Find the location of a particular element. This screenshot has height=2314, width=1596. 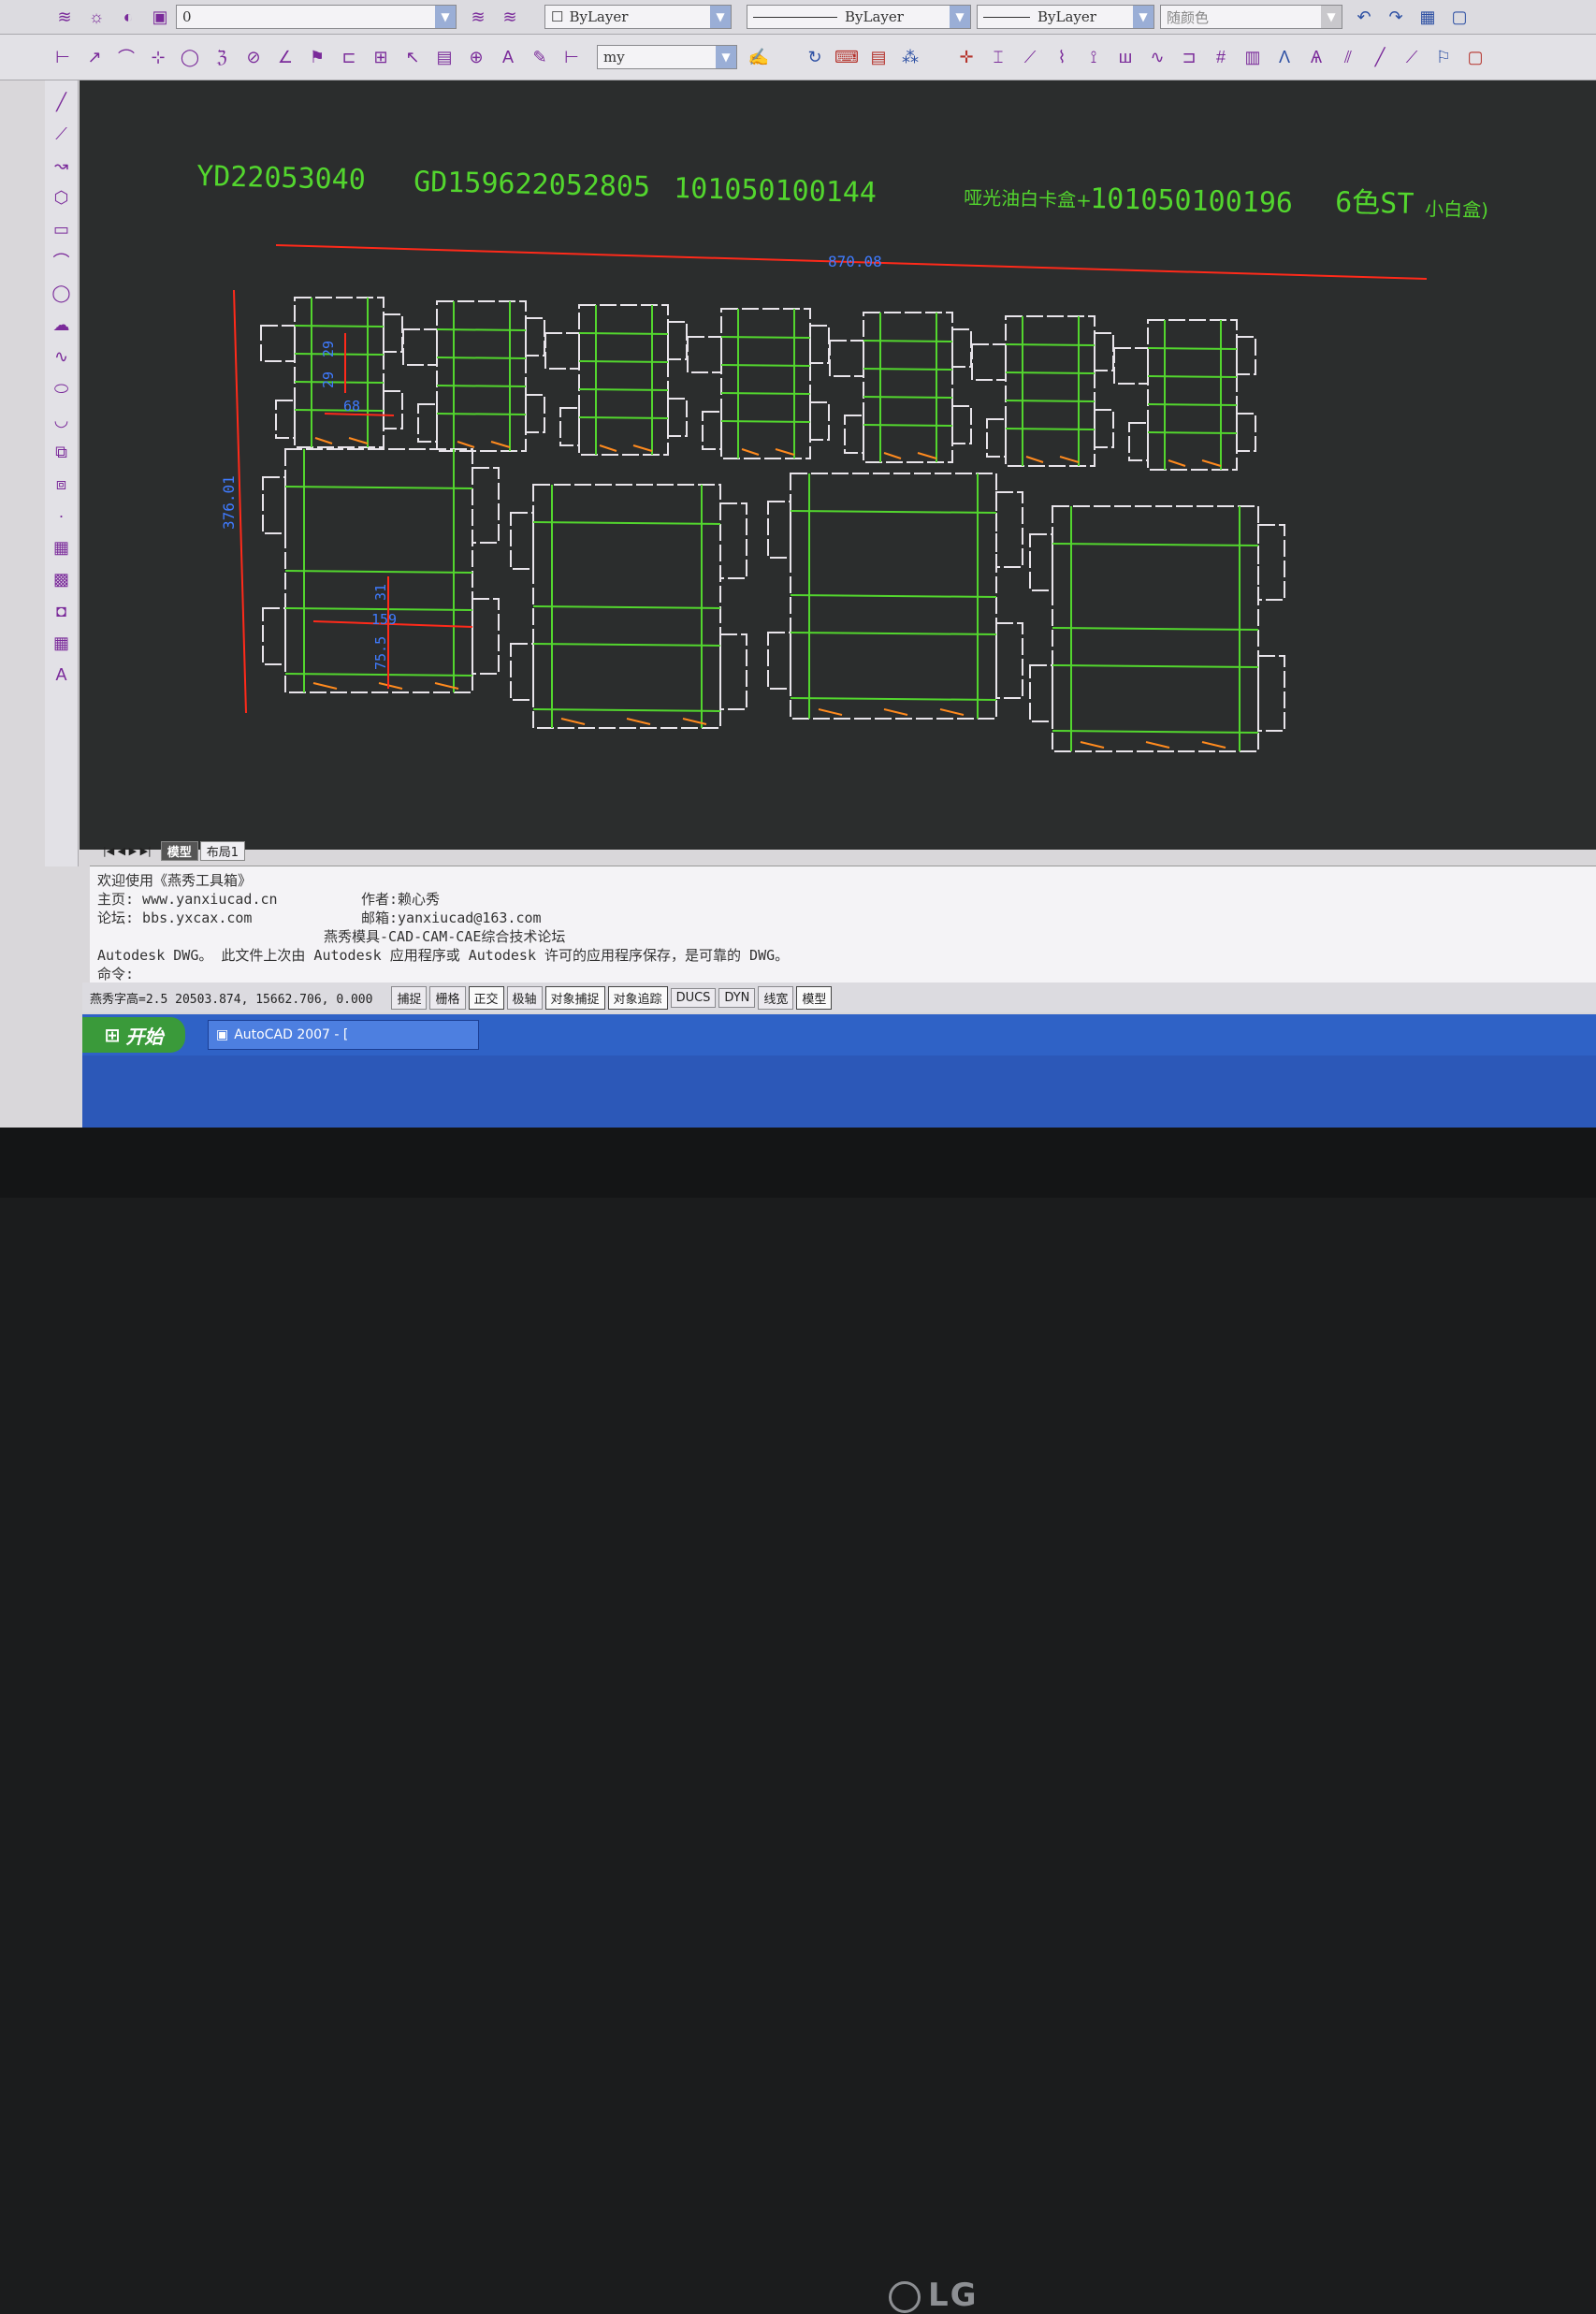

model-toggle: 模型 is located at coordinates (814, 997).